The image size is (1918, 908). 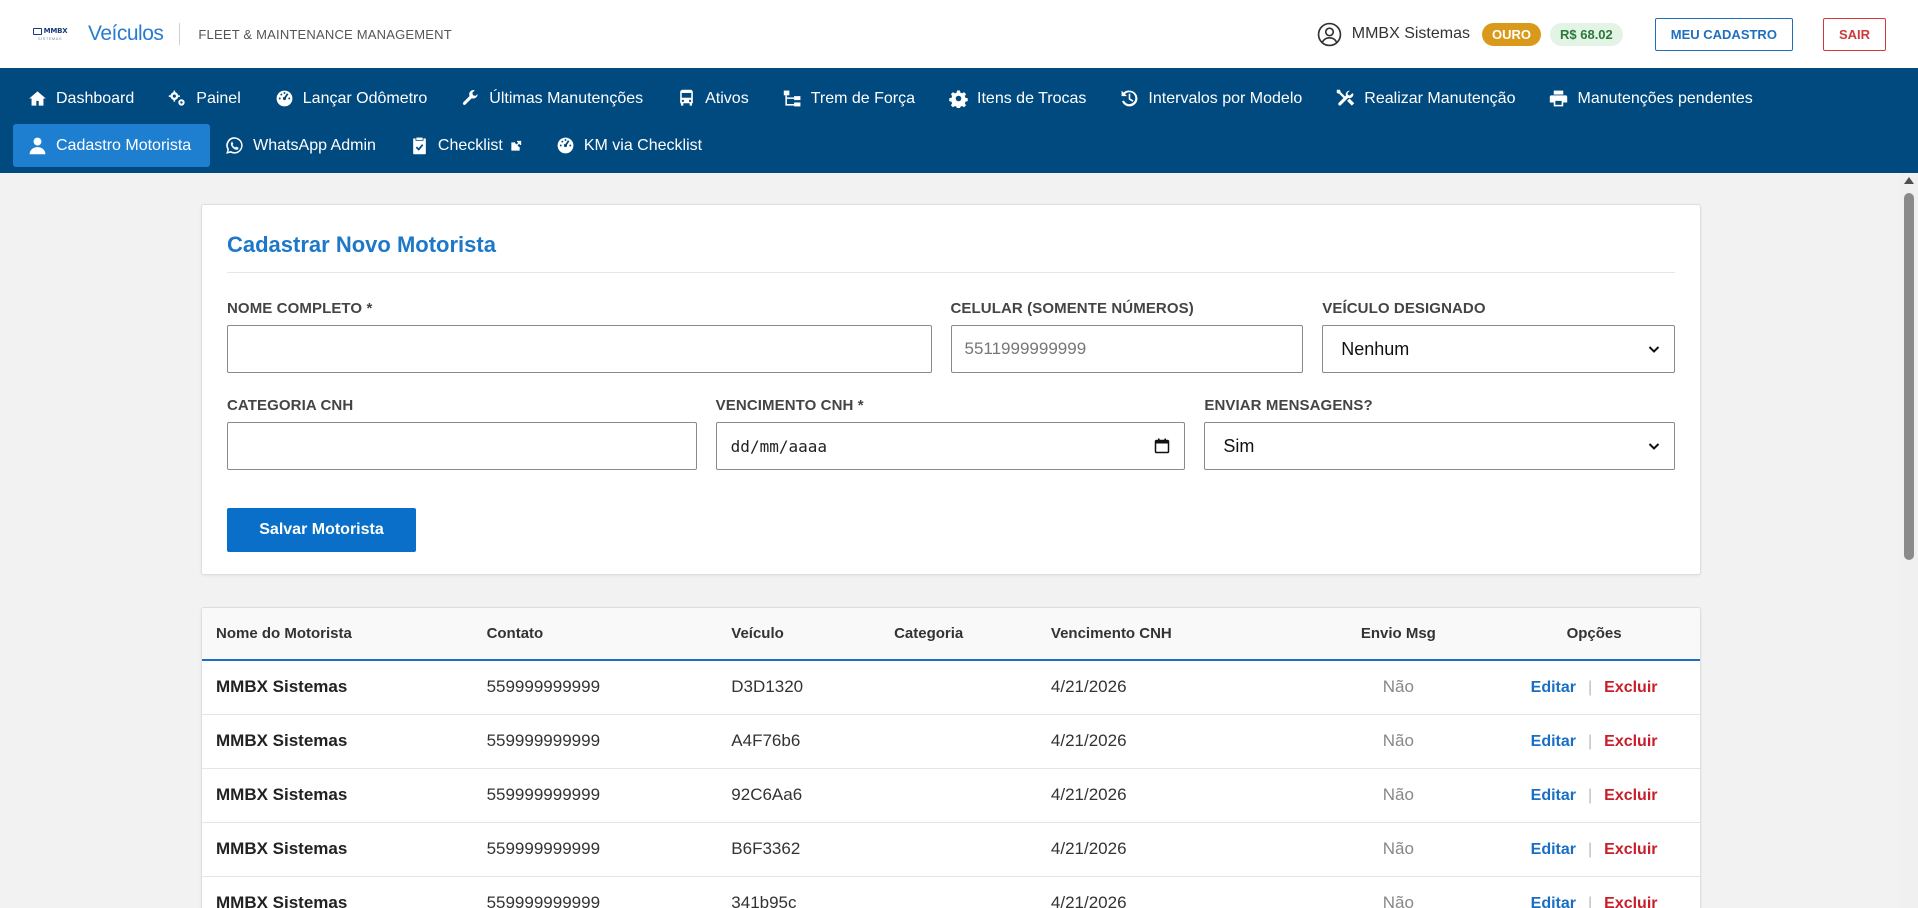 I want to click on category-input, so click(x=462, y=446).